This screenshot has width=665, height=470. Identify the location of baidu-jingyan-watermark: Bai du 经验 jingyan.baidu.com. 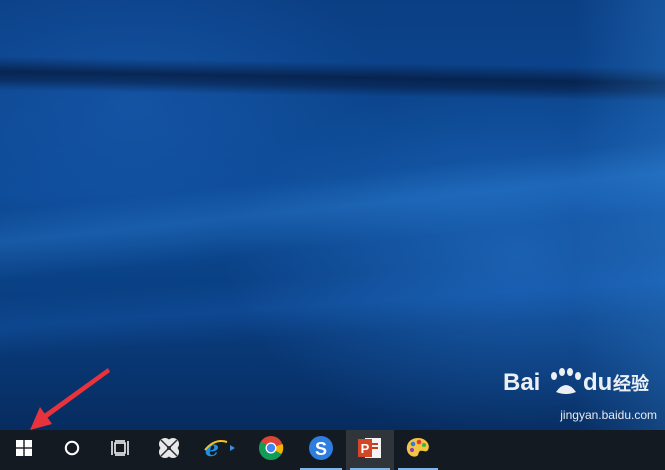
(579, 392).